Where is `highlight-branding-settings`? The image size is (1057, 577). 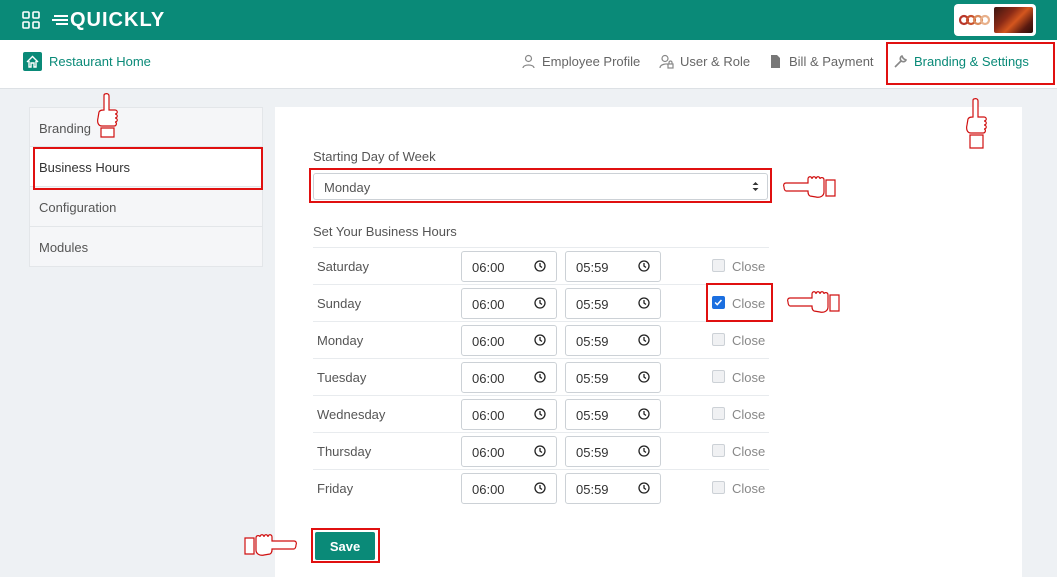 highlight-branding-settings is located at coordinates (970, 63).